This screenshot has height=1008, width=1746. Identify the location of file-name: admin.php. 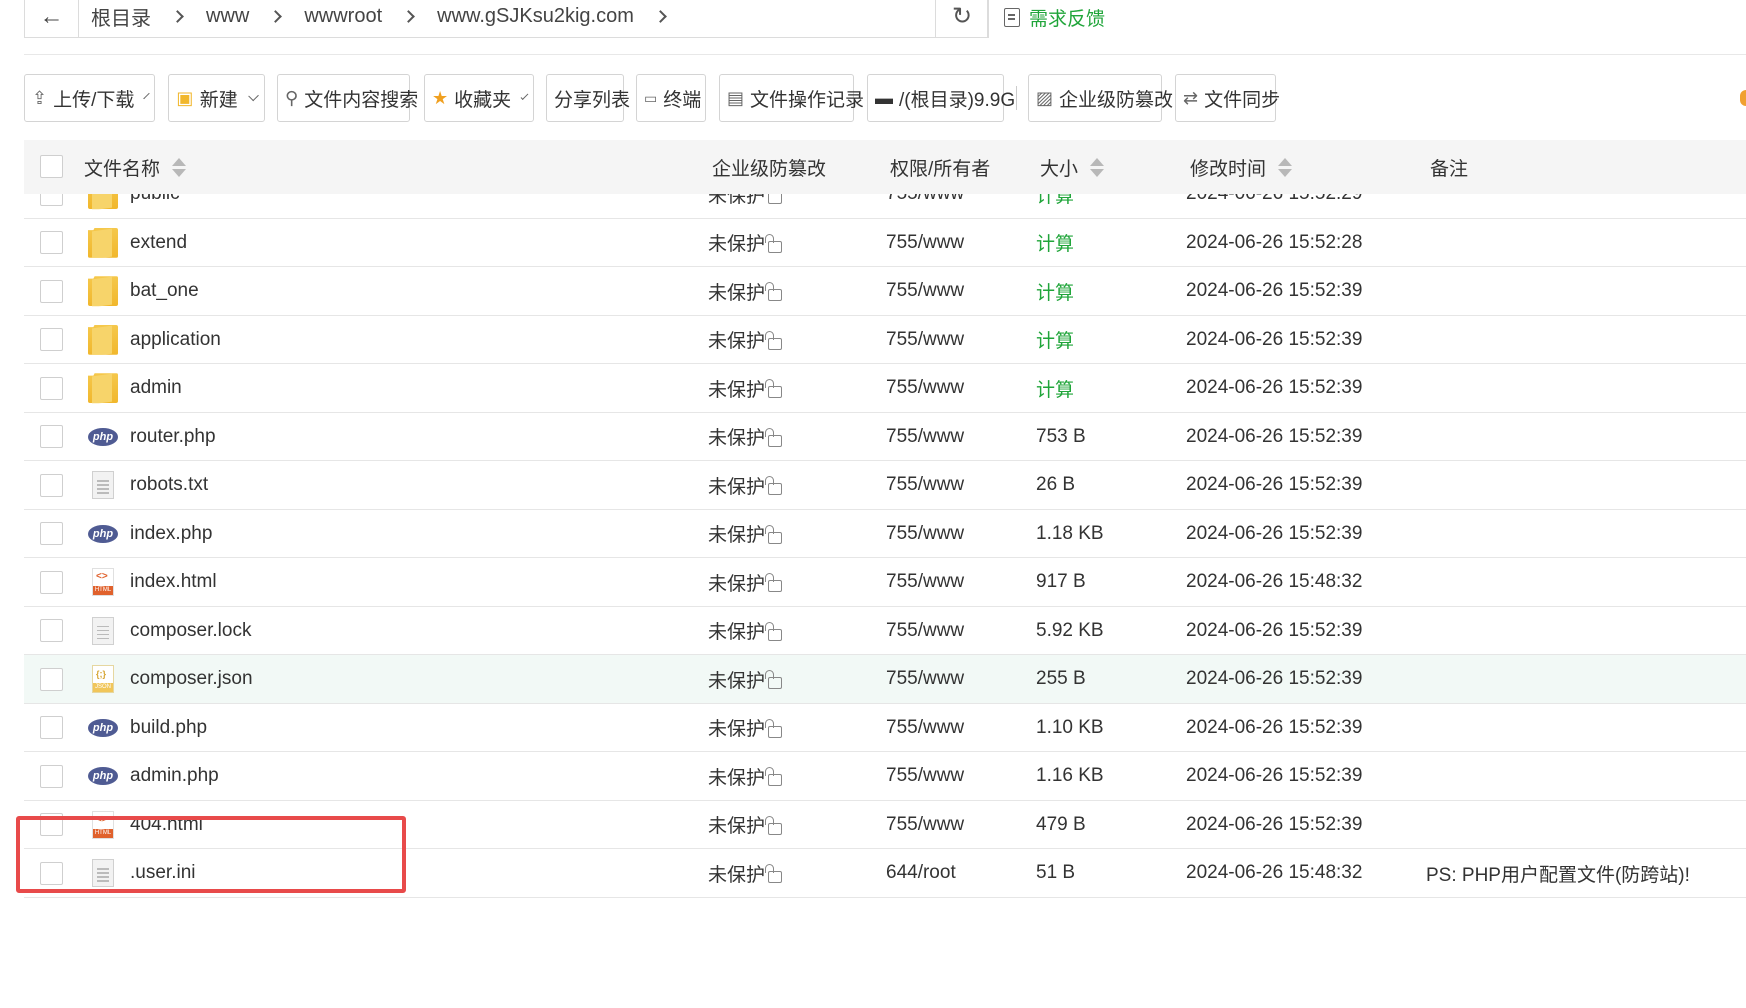
(174, 776).